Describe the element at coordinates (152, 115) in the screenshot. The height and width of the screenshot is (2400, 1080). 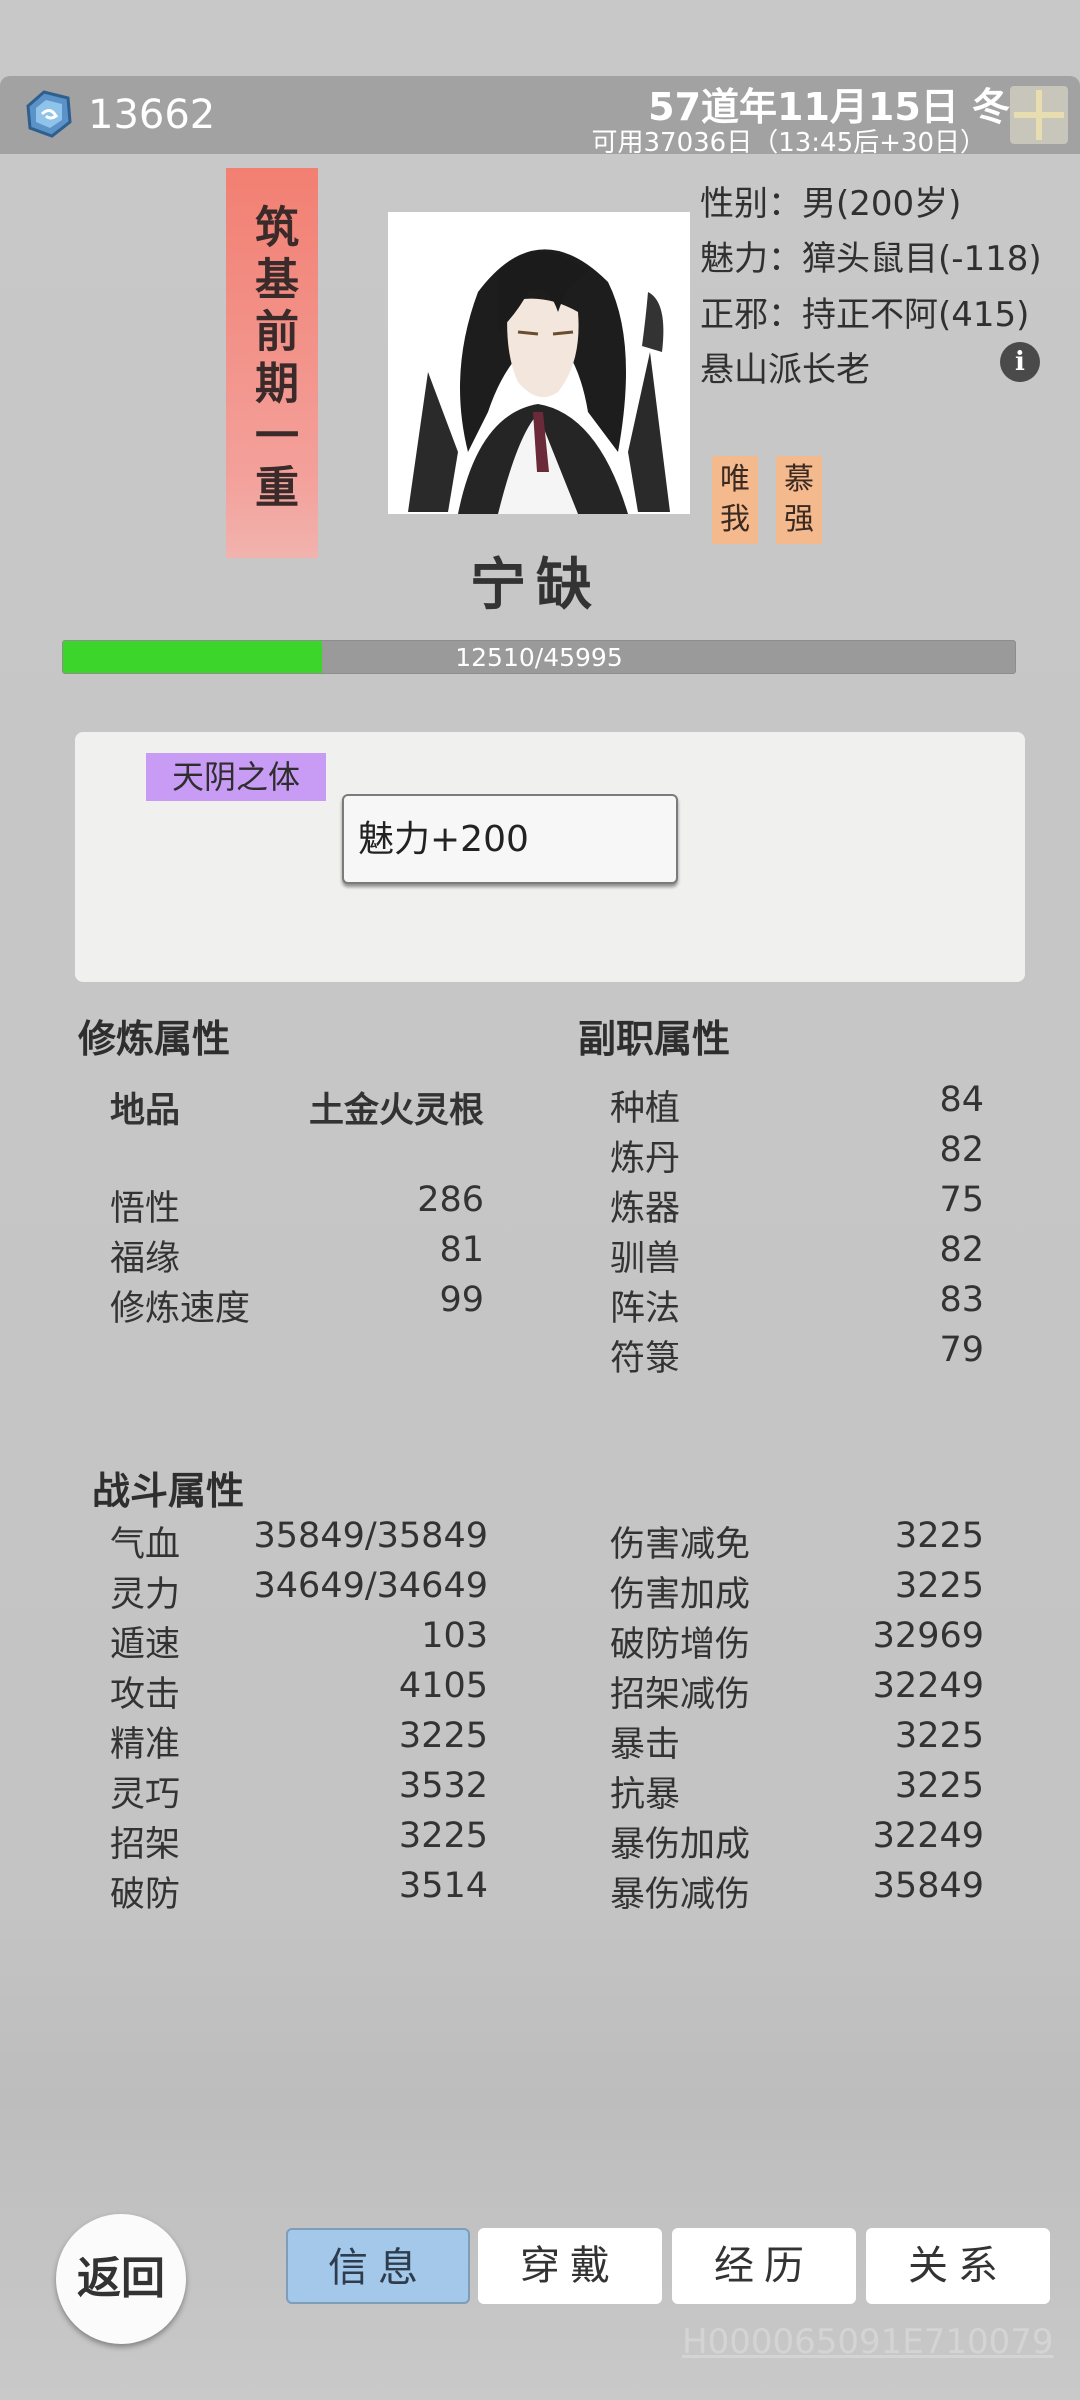
I see `currency-amount: 13662` at that location.